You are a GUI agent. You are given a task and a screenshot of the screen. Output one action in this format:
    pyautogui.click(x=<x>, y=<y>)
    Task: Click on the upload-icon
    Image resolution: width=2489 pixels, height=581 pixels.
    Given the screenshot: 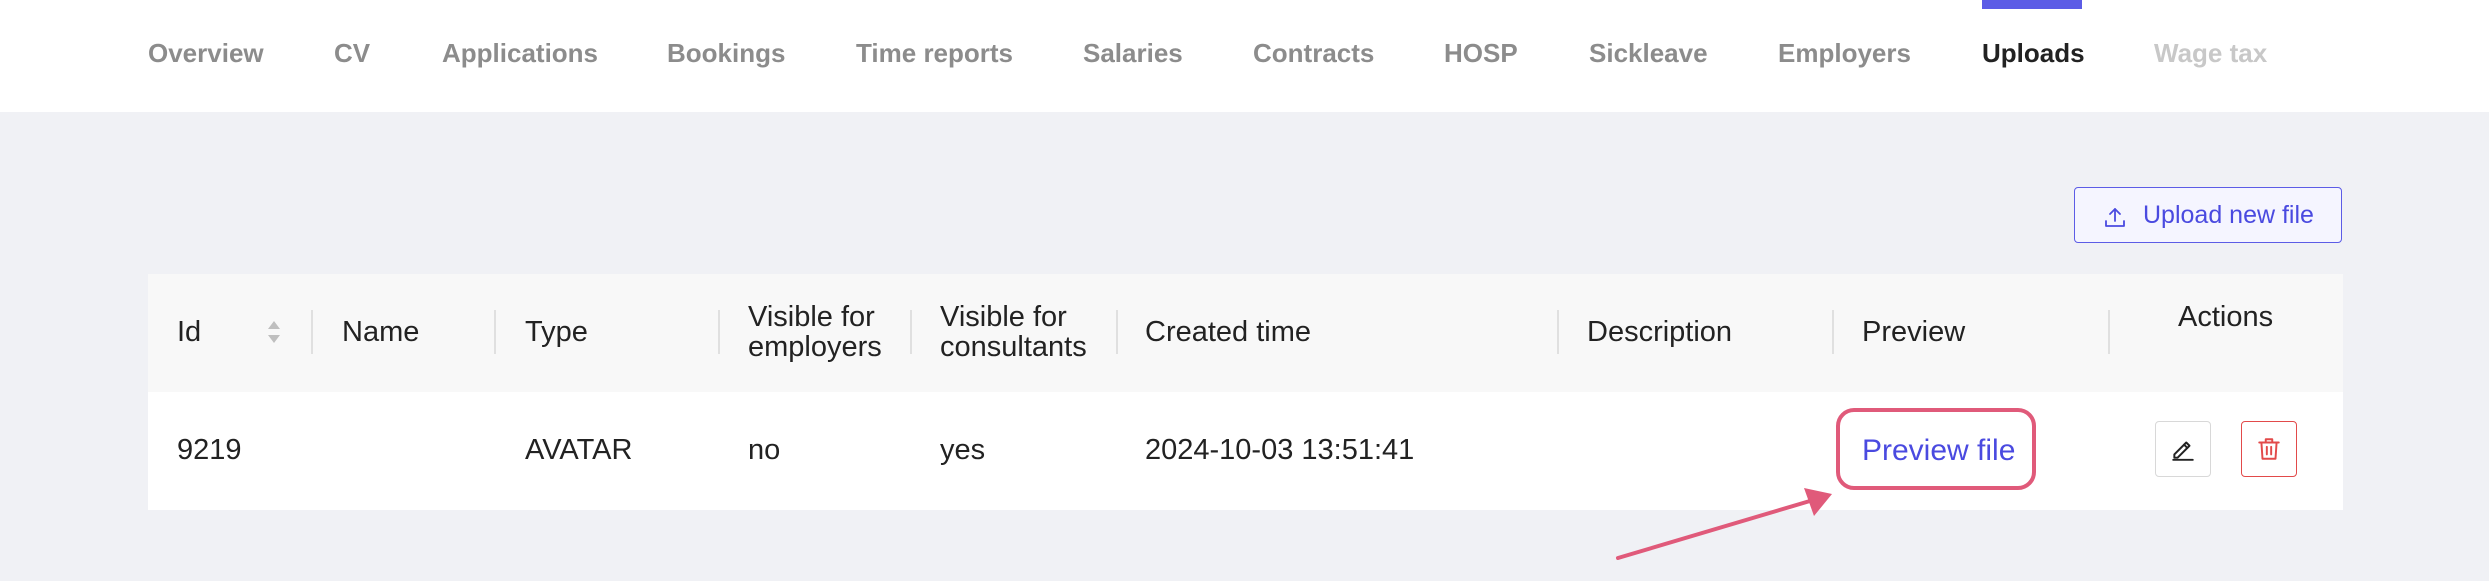 What is the action you would take?
    pyautogui.click(x=2115, y=217)
    